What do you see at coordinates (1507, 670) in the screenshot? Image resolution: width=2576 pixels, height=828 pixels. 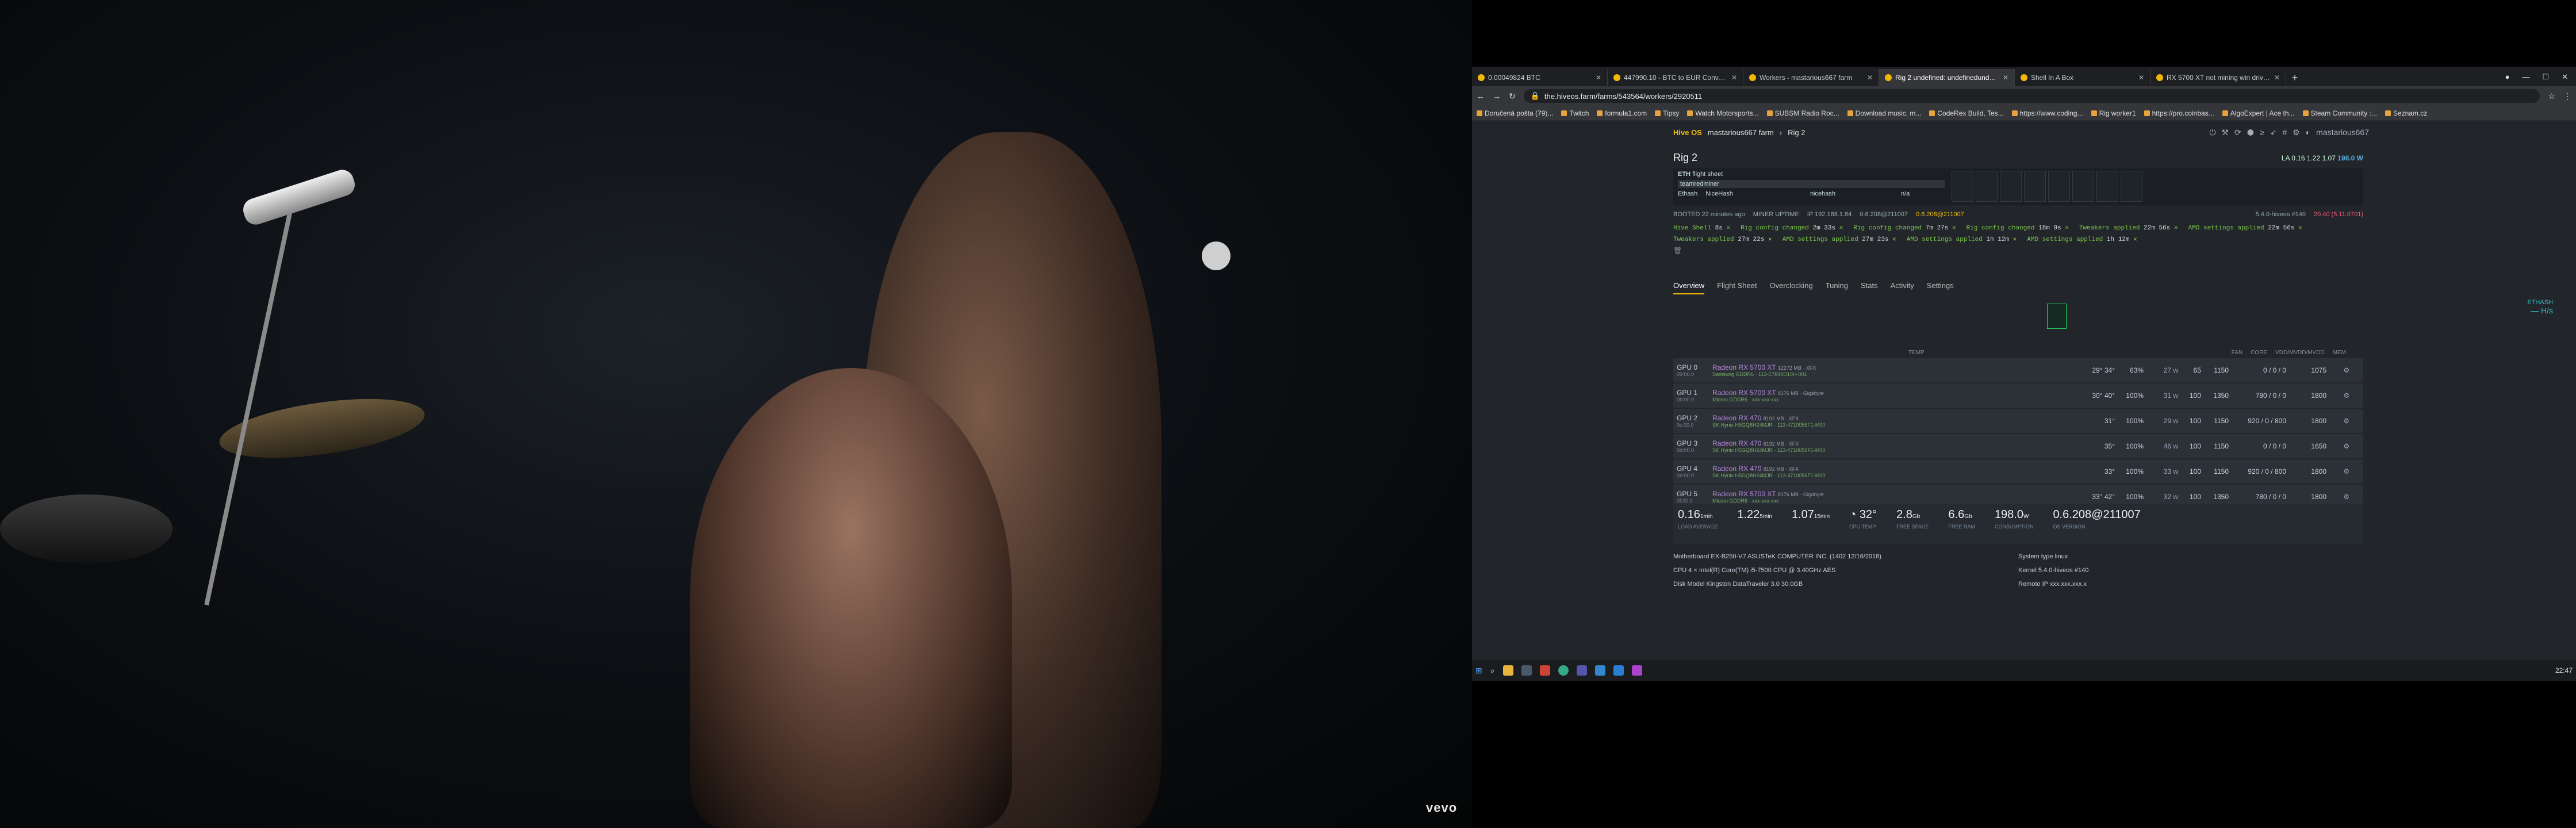 I see `file-explorer-icon` at bounding box center [1507, 670].